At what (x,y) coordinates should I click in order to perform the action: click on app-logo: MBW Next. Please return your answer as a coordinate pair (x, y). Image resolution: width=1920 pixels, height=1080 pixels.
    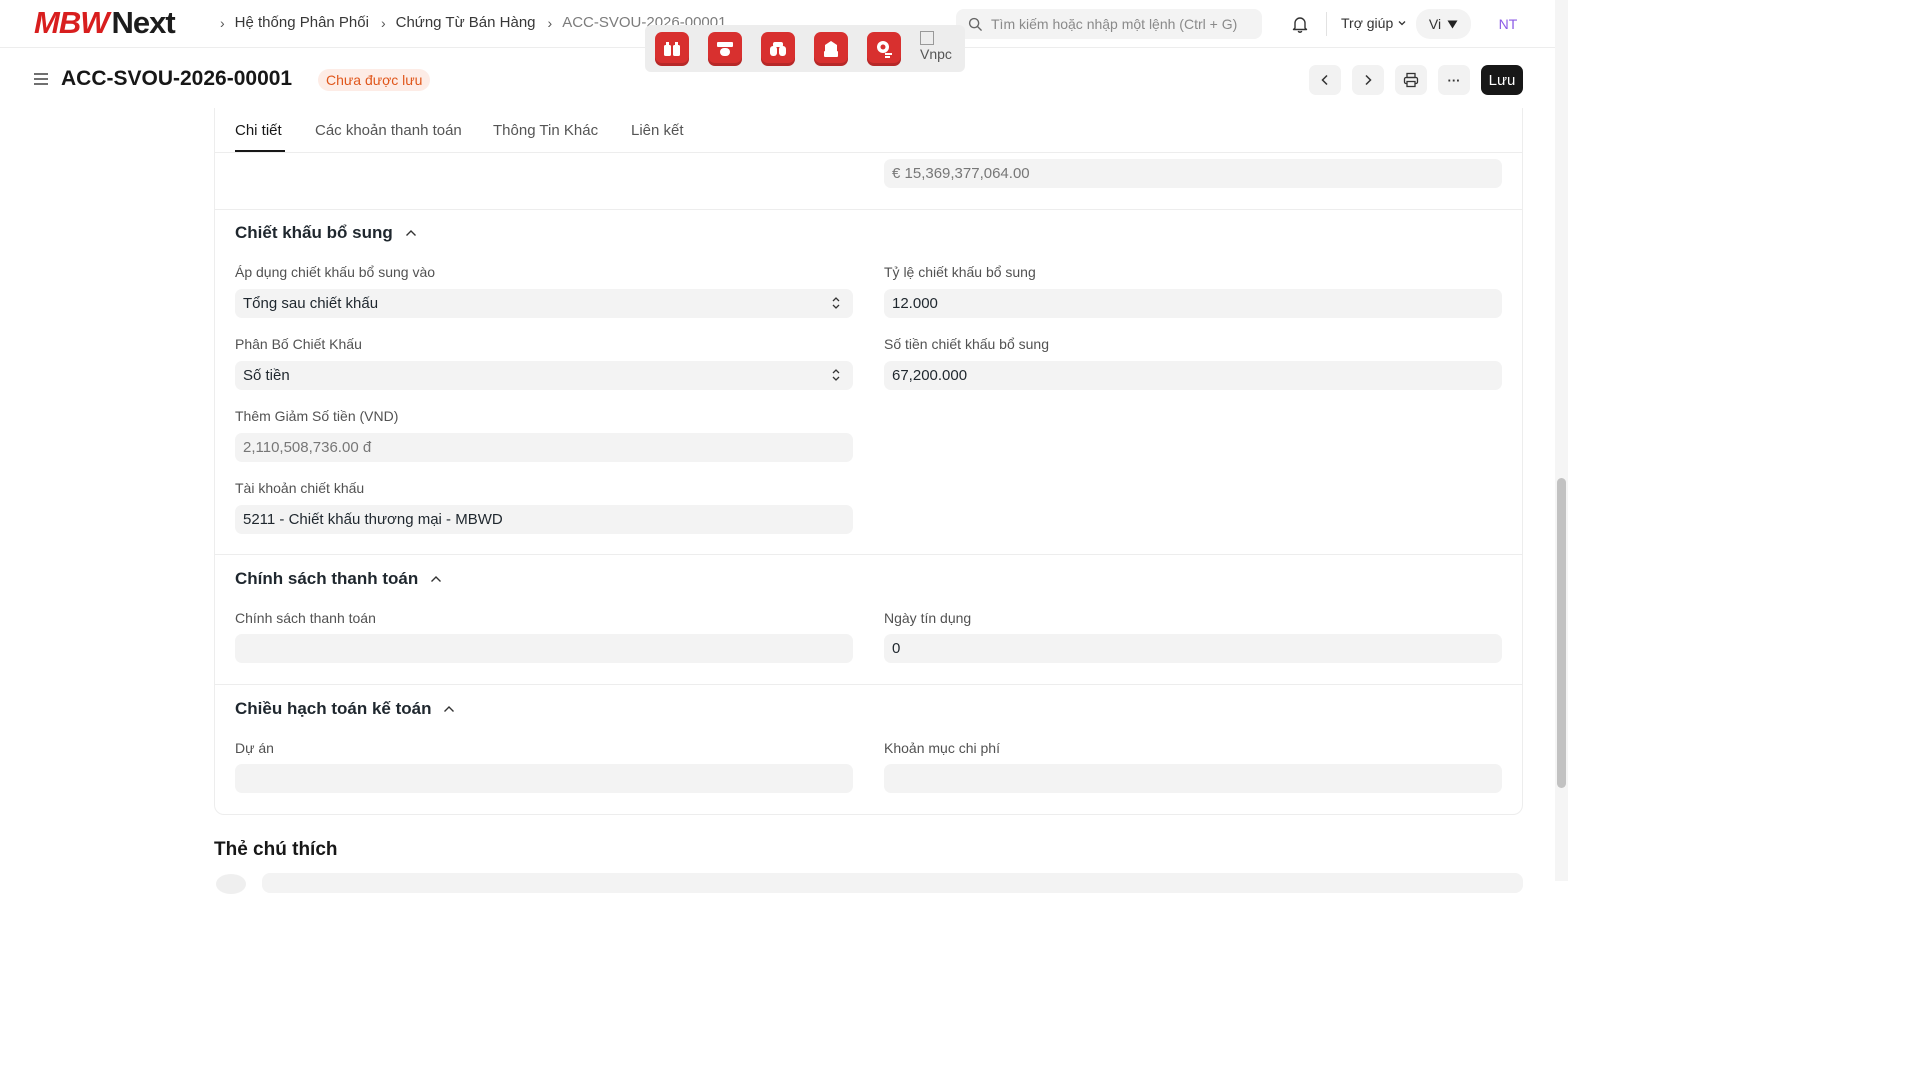
    Looking at the image, I should click on (105, 22).